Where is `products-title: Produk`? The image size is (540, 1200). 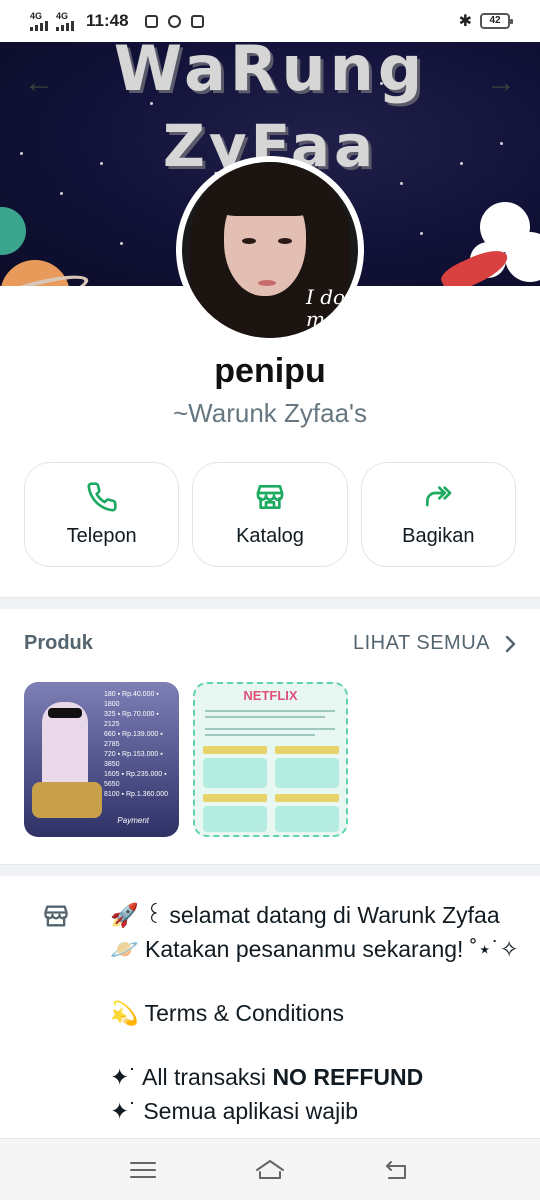
products-title: Produk is located at coordinates (58, 643).